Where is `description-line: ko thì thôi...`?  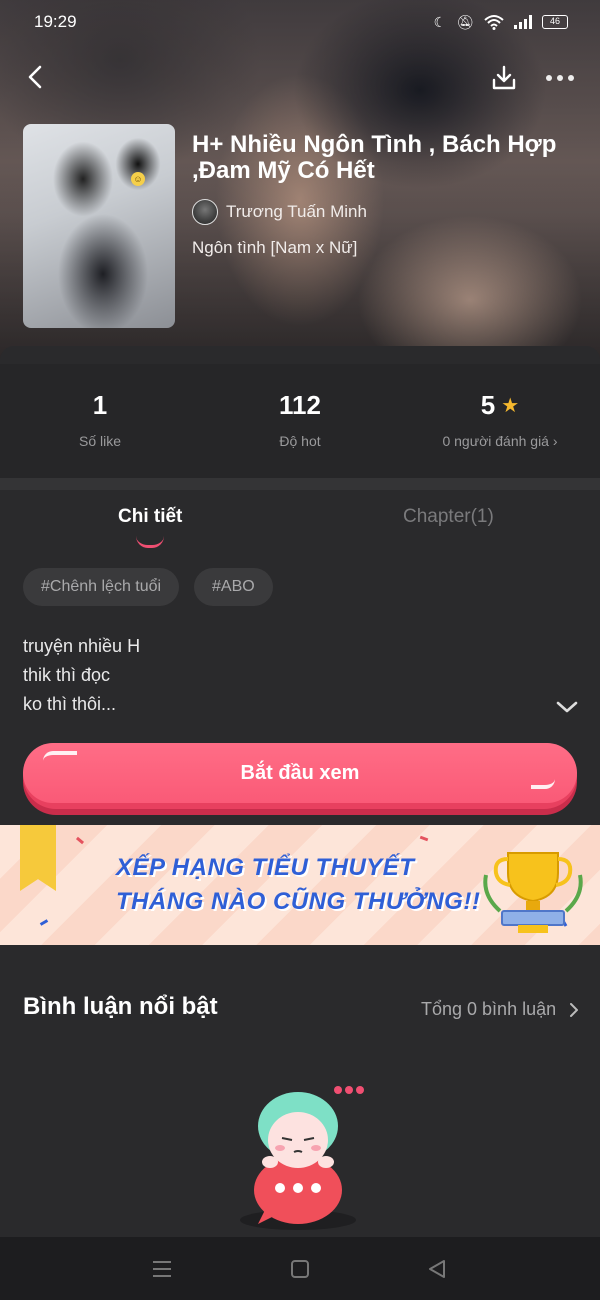
description-line: ko thì thôi... is located at coordinates (70, 704).